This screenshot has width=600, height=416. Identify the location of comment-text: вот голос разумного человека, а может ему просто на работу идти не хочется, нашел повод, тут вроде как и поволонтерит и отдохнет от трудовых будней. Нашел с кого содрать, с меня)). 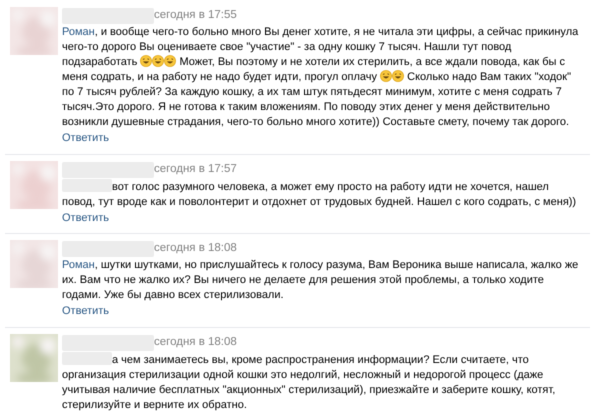
(320, 194).